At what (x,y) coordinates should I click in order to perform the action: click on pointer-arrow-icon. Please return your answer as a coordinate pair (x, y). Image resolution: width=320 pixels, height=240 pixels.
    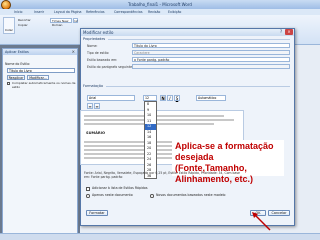
    Looking at the image, I should click on (261, 221).